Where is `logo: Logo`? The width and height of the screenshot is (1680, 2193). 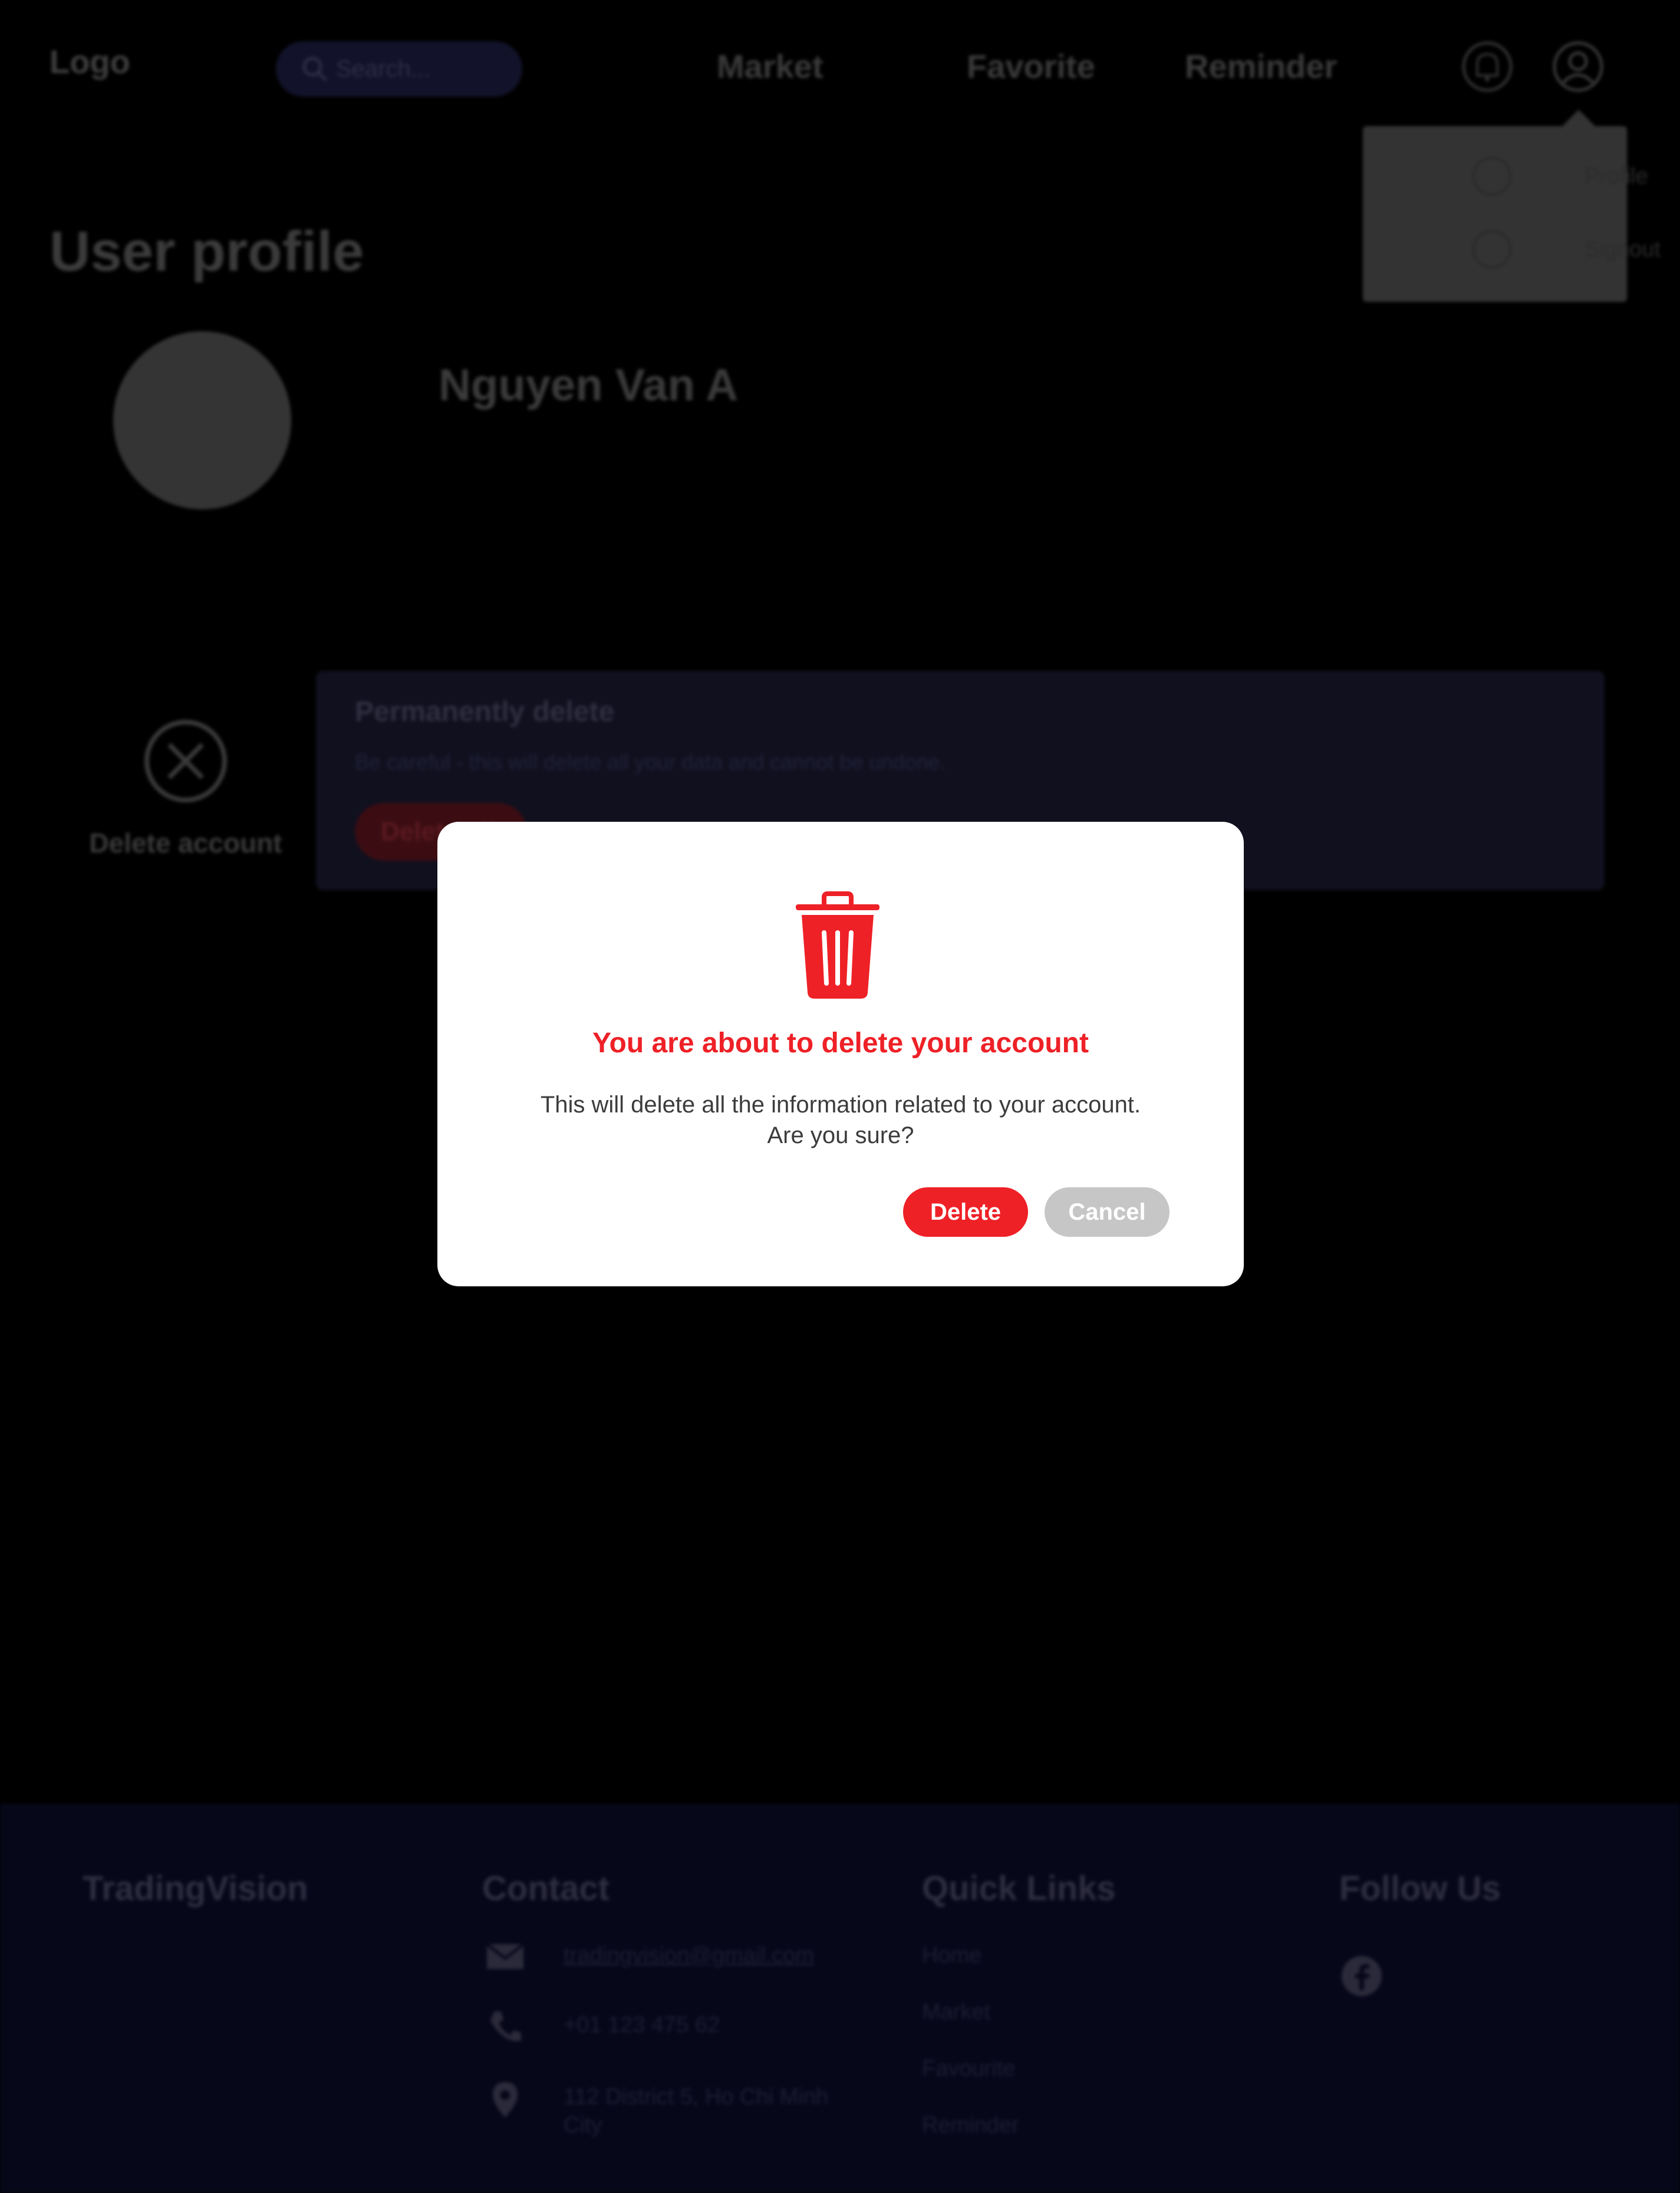 logo: Logo is located at coordinates (90, 61).